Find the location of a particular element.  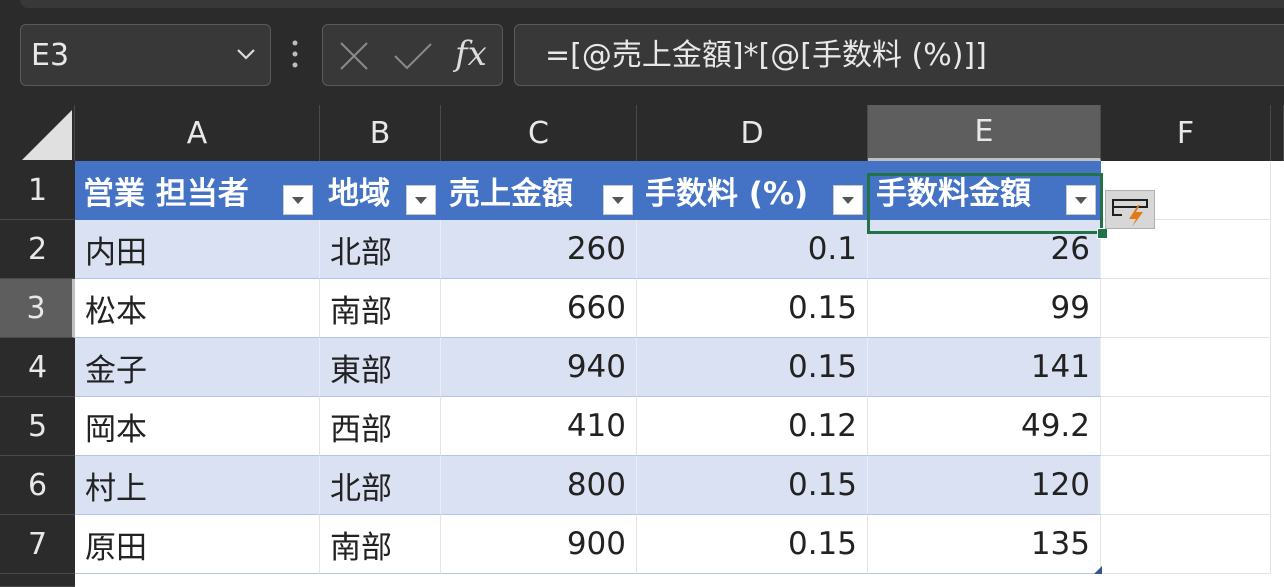

row-header-6: 6 is located at coordinates (37, 485).